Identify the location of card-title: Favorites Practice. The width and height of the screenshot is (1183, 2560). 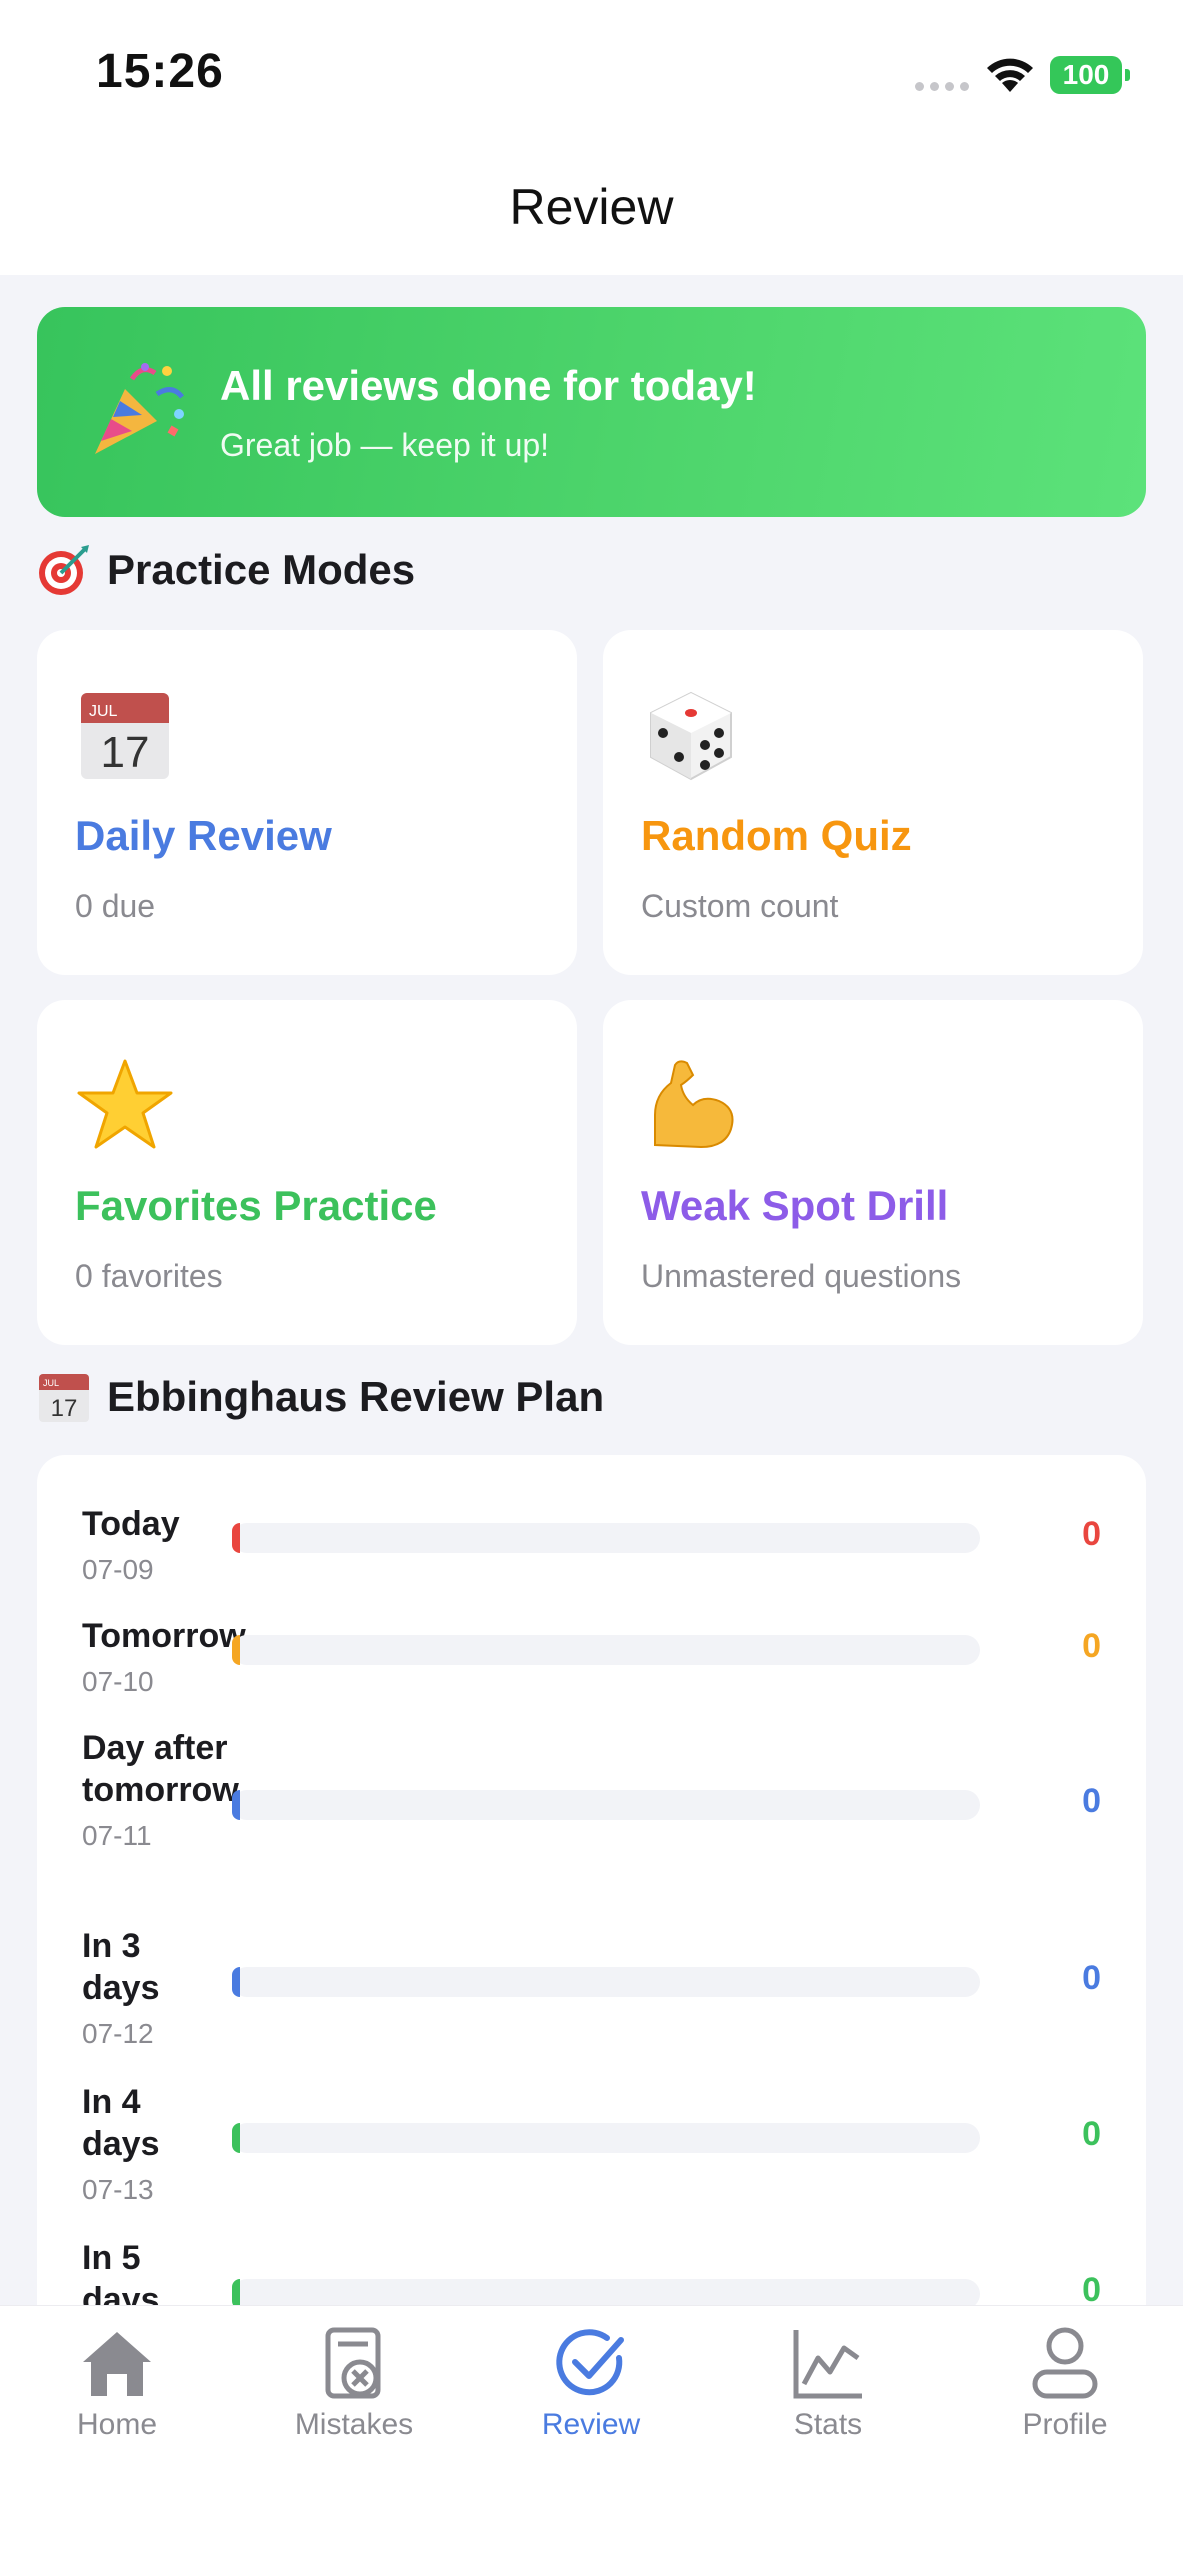
(256, 1205).